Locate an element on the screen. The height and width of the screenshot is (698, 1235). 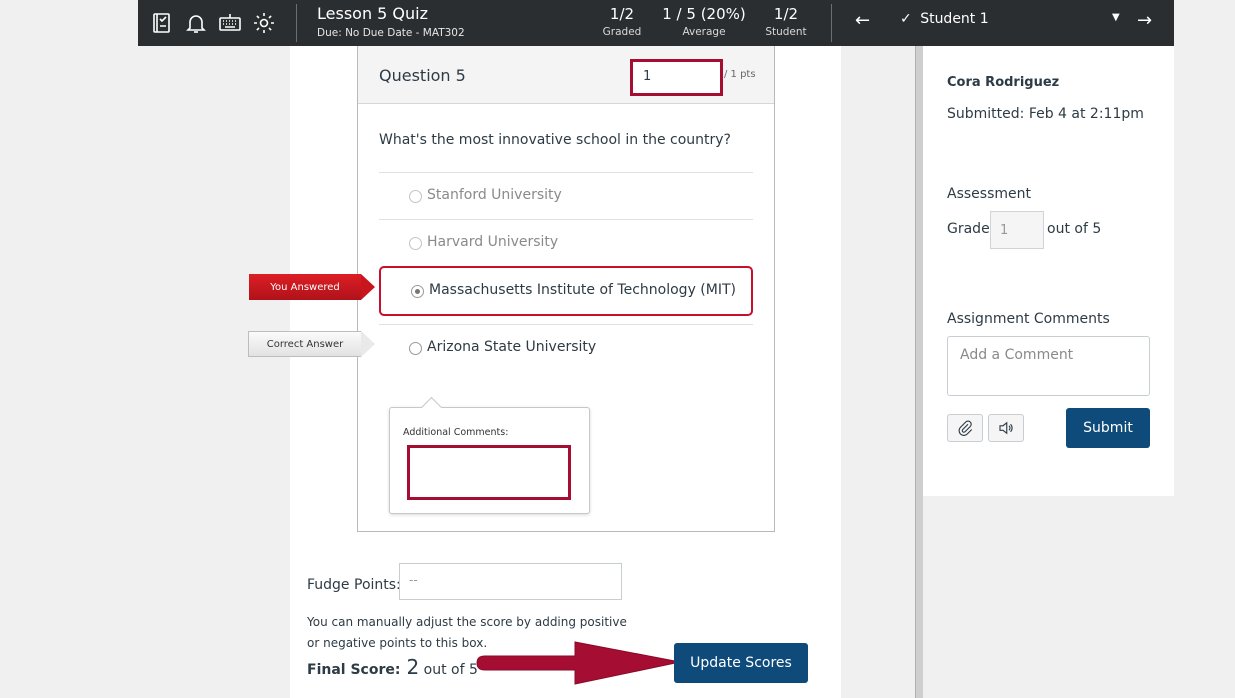
fudge-points-label: Fudge Points: is located at coordinates (354, 585).